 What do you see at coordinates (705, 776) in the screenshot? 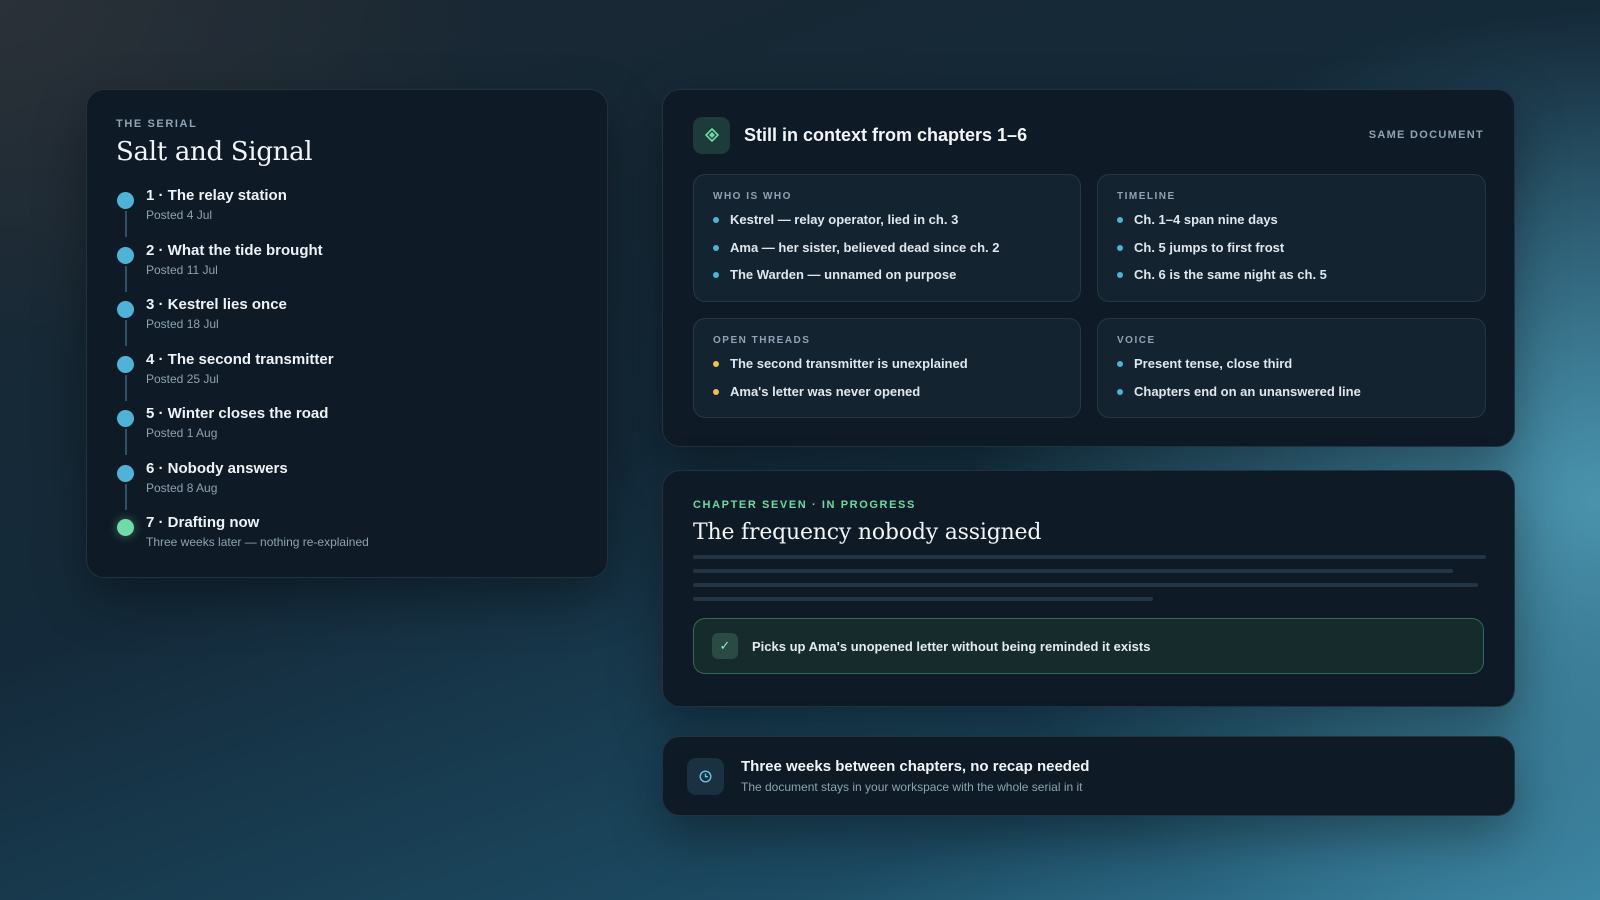
I see `clock-icon` at bounding box center [705, 776].